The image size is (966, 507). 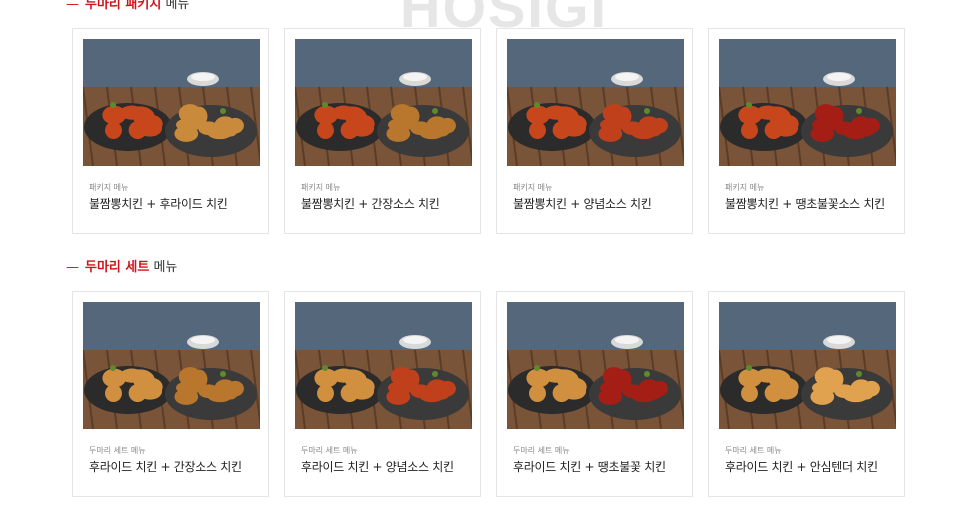 I want to click on section-title-highlight: 두마리 패키지, so click(x=123, y=6).